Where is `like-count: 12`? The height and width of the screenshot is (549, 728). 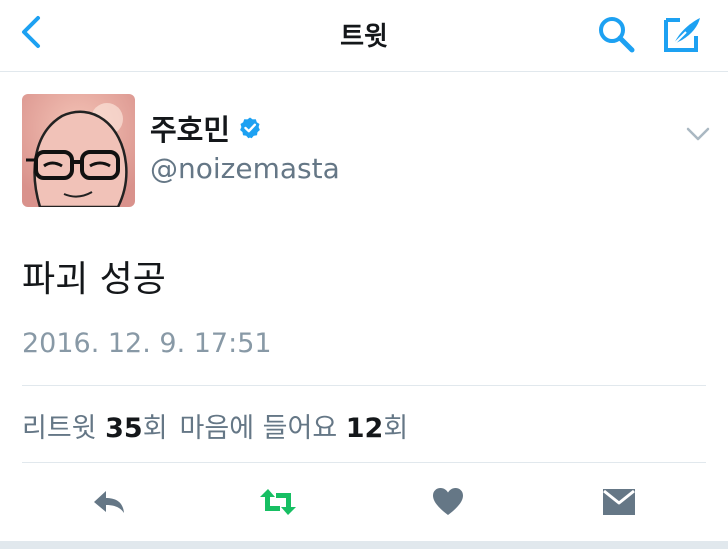
like-count: 12 is located at coordinates (364, 428).